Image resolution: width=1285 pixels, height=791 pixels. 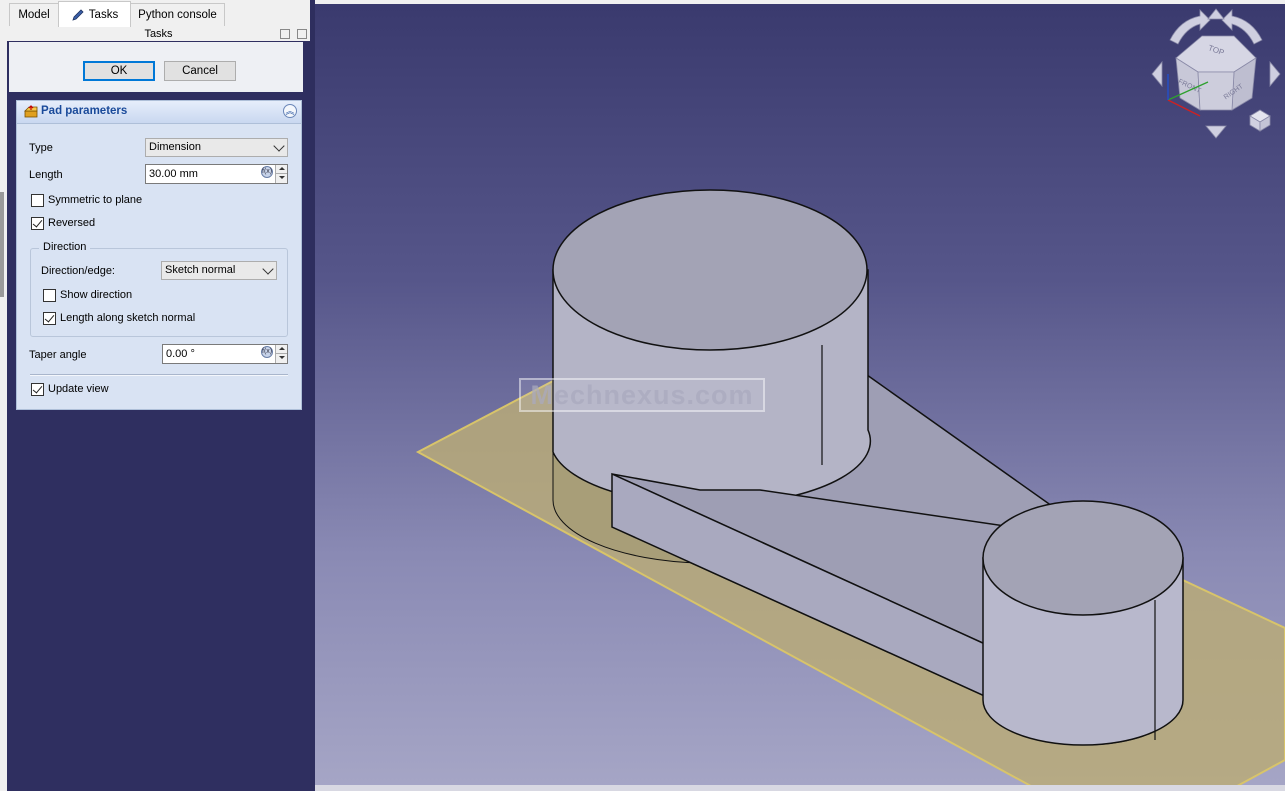 I want to click on watermark-text: Mechnexus.com, so click(x=642, y=395).